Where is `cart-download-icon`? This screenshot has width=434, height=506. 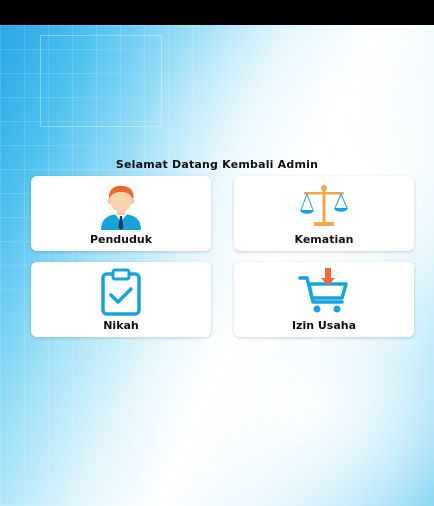 cart-download-icon is located at coordinates (323, 290).